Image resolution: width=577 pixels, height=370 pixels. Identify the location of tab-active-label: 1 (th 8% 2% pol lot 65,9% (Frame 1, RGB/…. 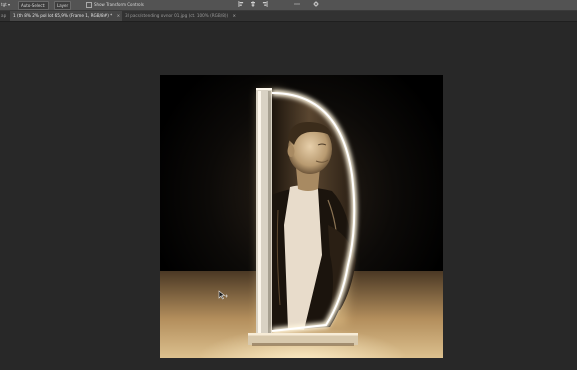
(63, 15).